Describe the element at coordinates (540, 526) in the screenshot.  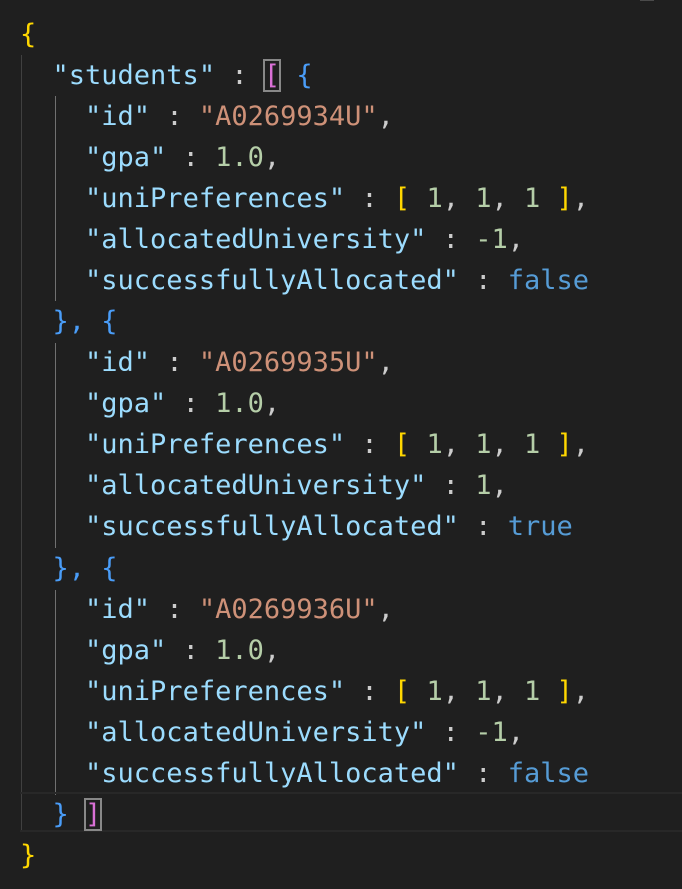
I see `success-value: true` at that location.